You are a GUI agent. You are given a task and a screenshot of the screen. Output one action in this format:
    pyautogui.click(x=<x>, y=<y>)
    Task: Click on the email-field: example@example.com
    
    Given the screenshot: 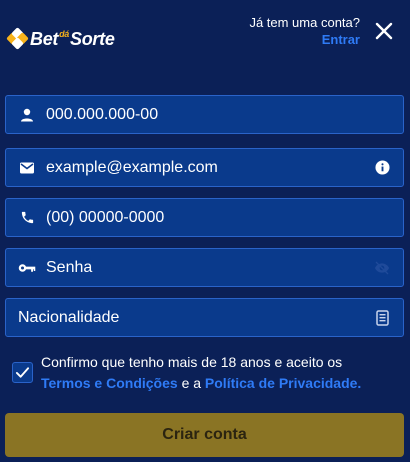 What is the action you would take?
    pyautogui.click(x=204, y=167)
    